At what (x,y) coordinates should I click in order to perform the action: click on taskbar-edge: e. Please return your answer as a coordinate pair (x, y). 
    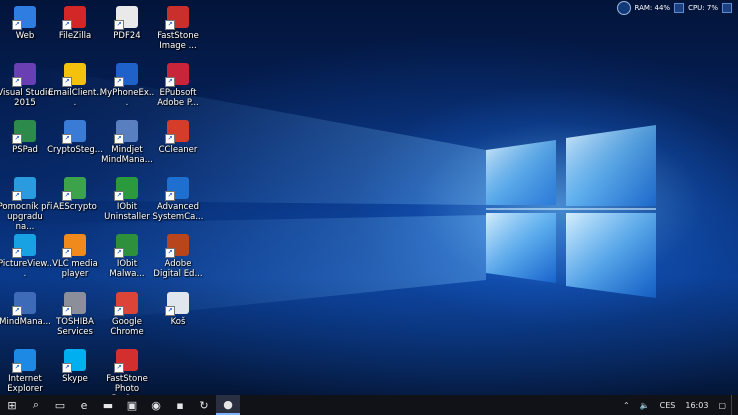
    Looking at the image, I should click on (84, 405).